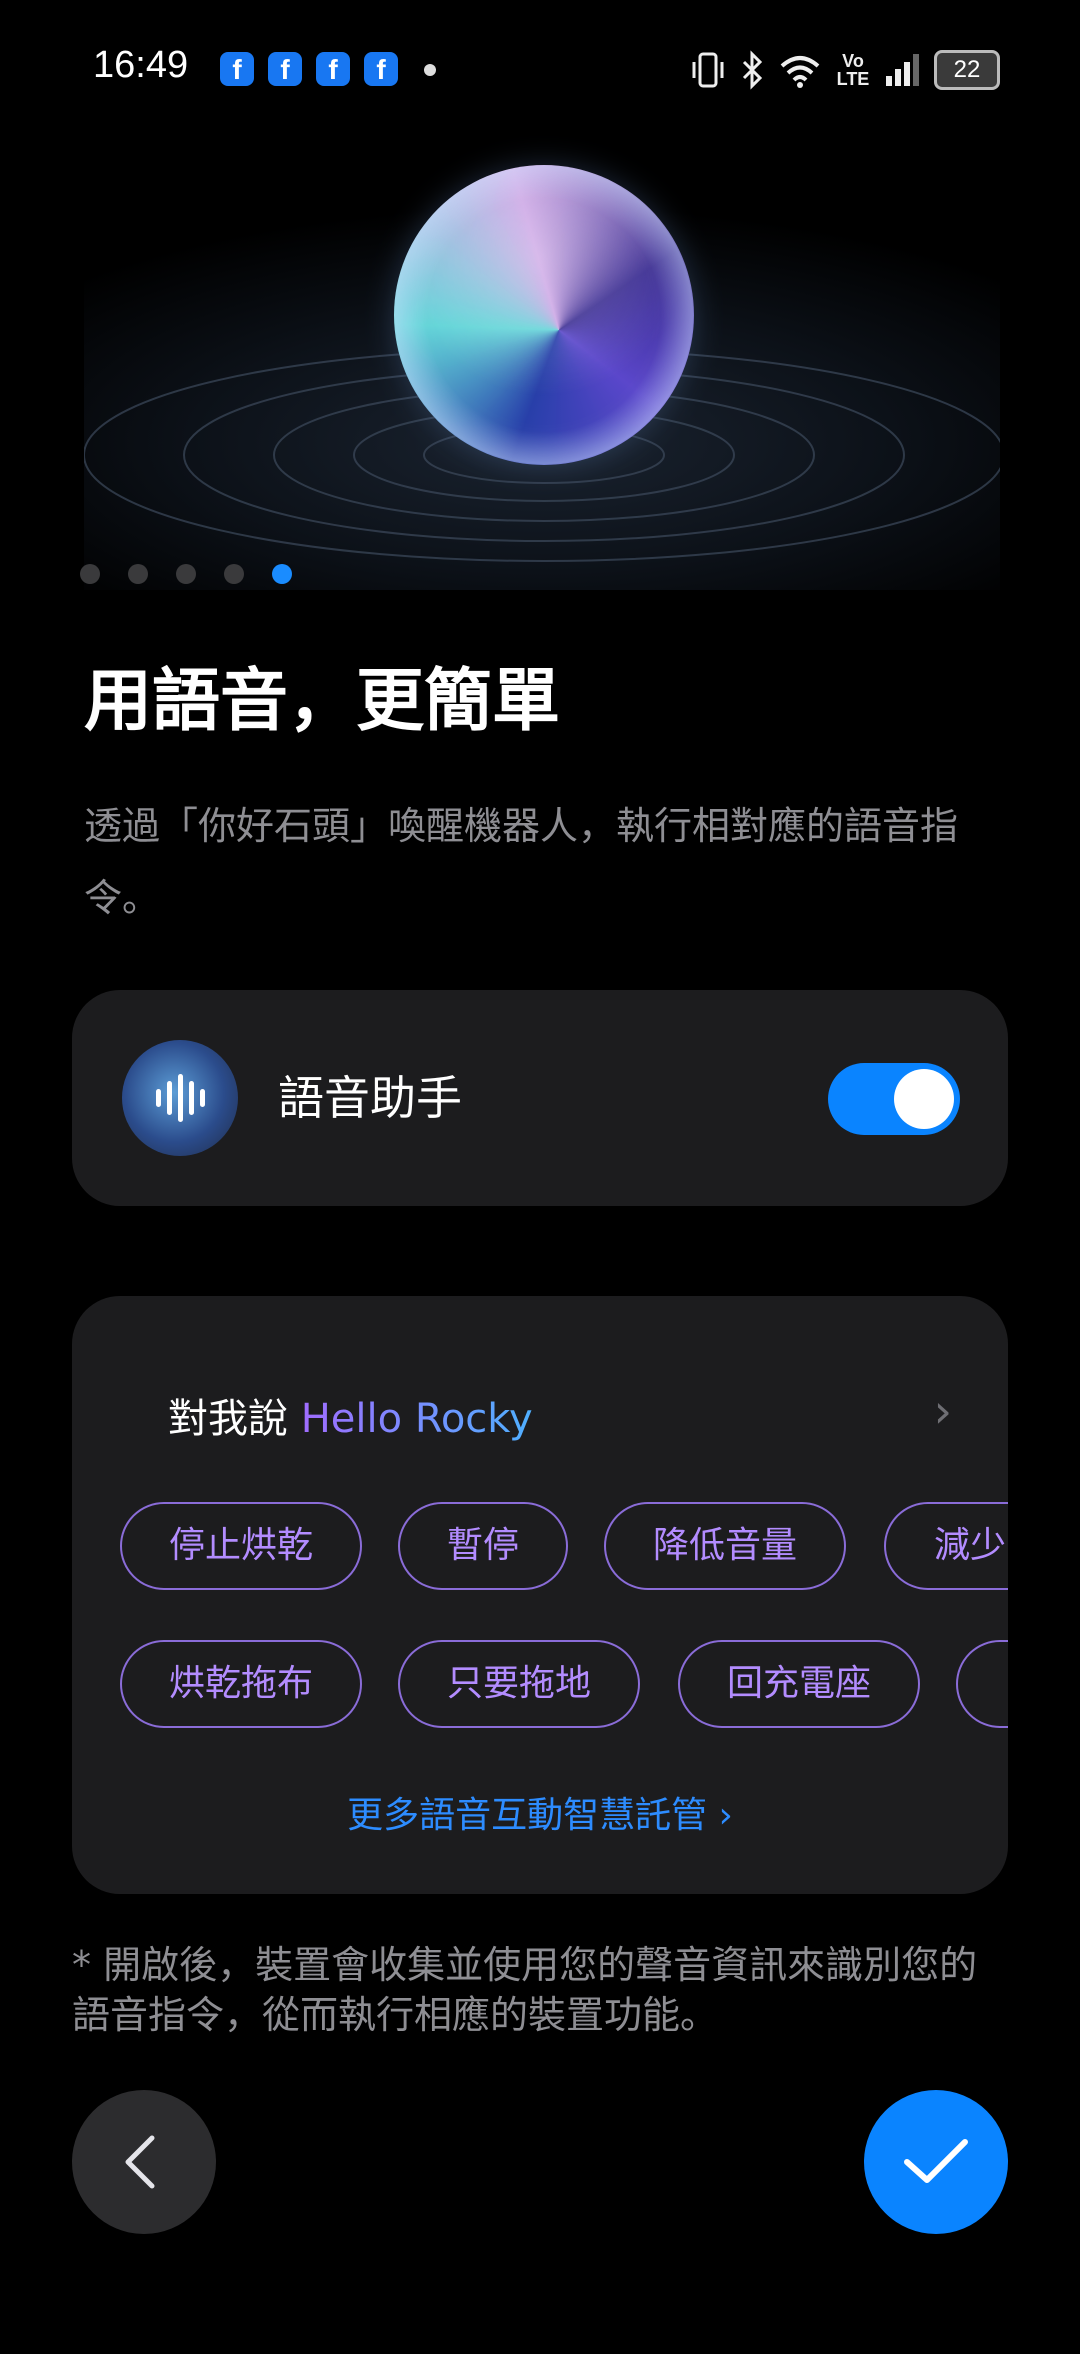 The image size is (1080, 2354). Describe the element at coordinates (752, 70) in the screenshot. I see `bluetooth-icon` at that location.